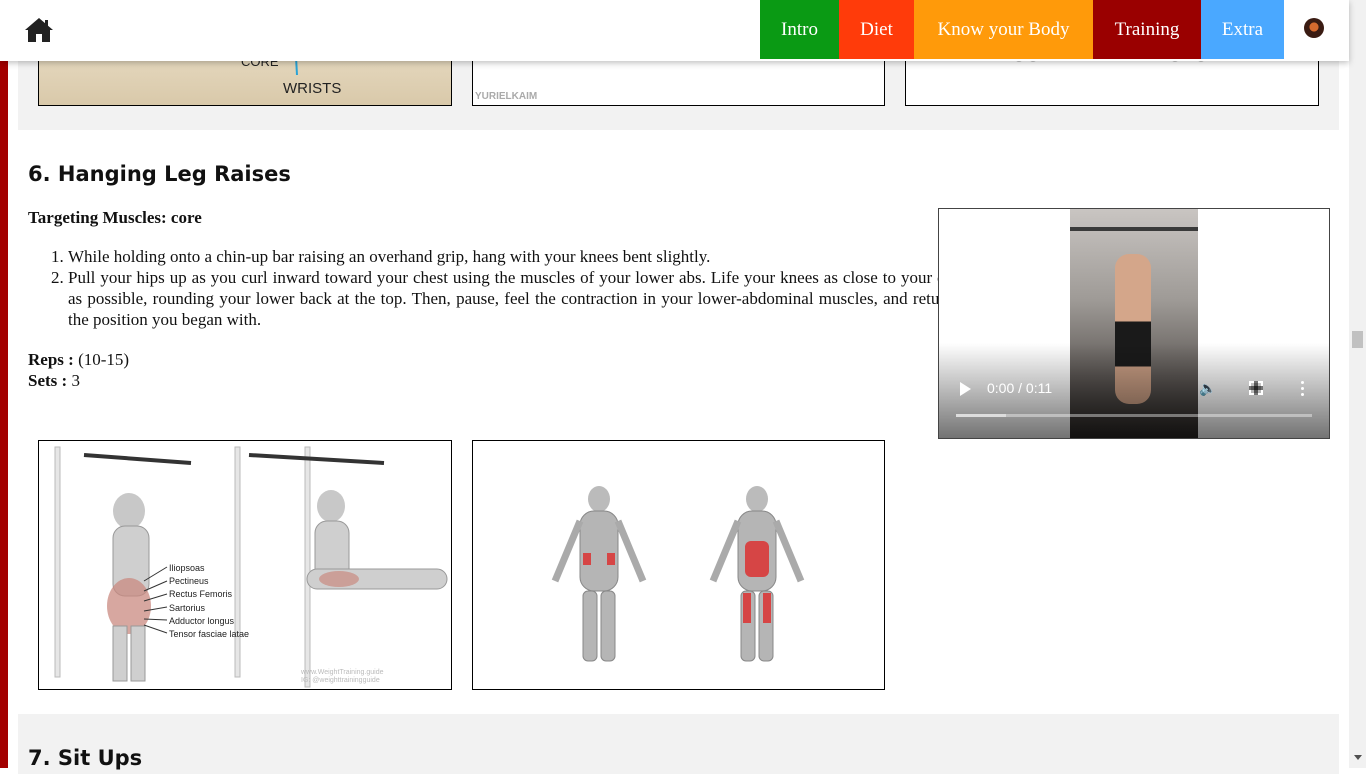 The height and width of the screenshot is (774, 1366). Describe the element at coordinates (78, 370) in the screenshot. I see `reps-sets-block: Reps : (10-15) Sets : 3` at that location.